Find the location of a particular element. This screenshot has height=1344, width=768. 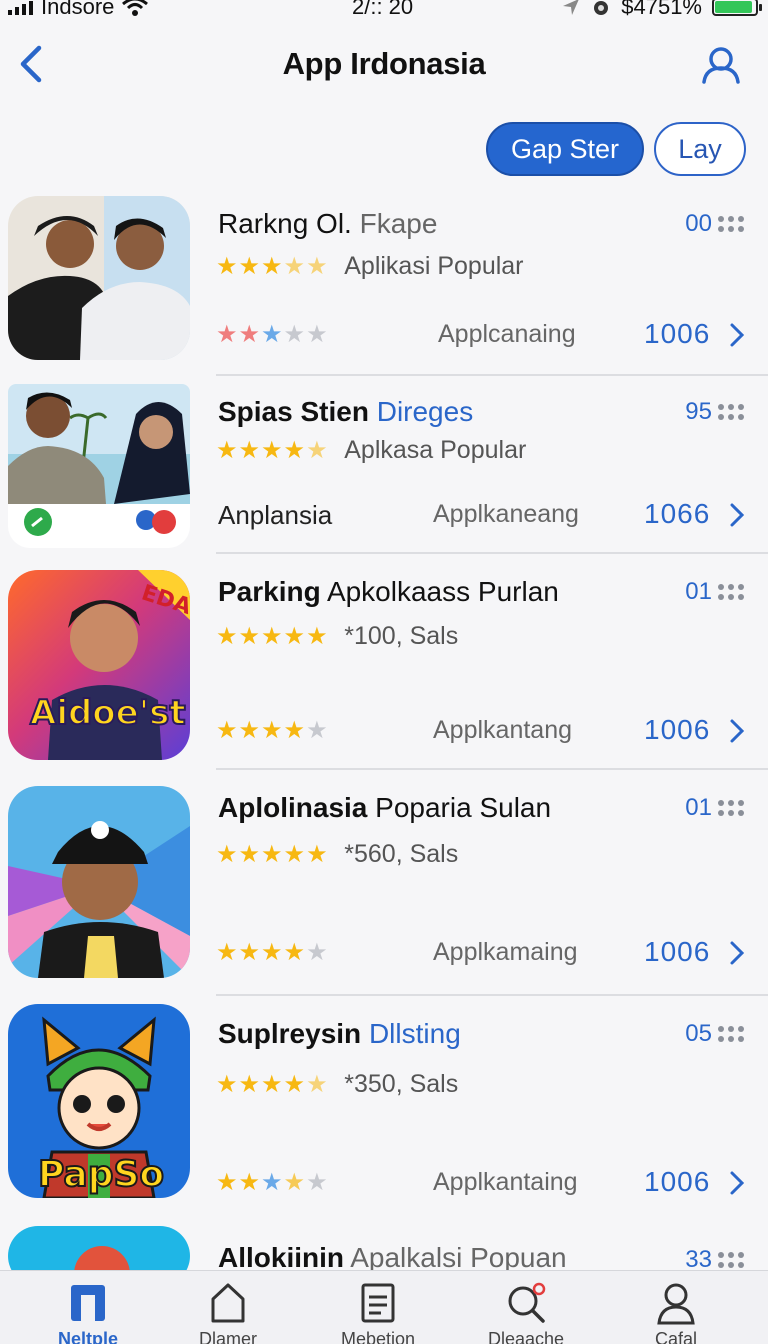

star-rating: ★★★★★ *560, Sals is located at coordinates (337, 854).